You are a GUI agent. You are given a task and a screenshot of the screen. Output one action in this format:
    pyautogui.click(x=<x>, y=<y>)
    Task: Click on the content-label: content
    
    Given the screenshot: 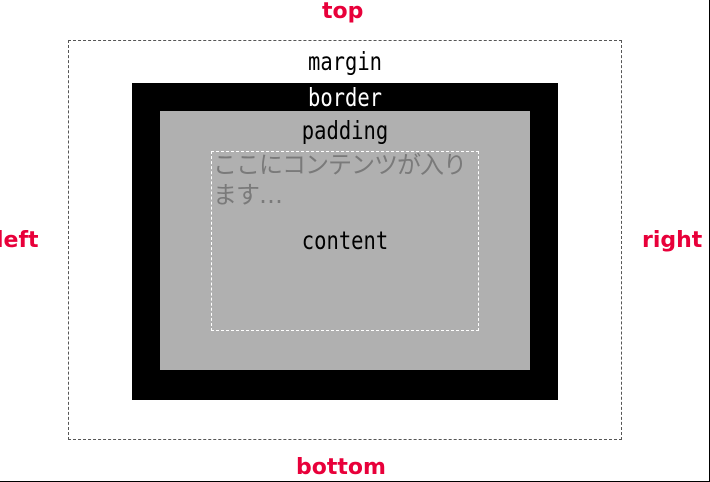 What is the action you would take?
    pyautogui.click(x=345, y=240)
    